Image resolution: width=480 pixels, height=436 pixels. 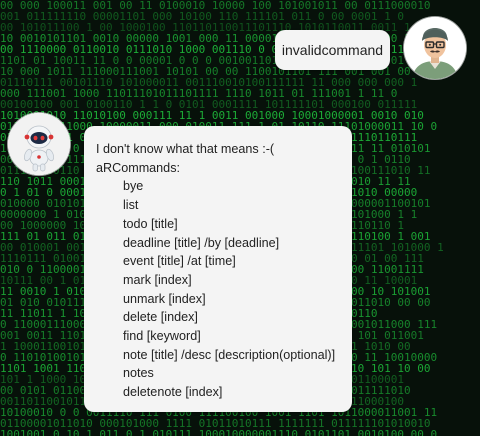 I want to click on command-item: deletenote [index], so click(x=173, y=392).